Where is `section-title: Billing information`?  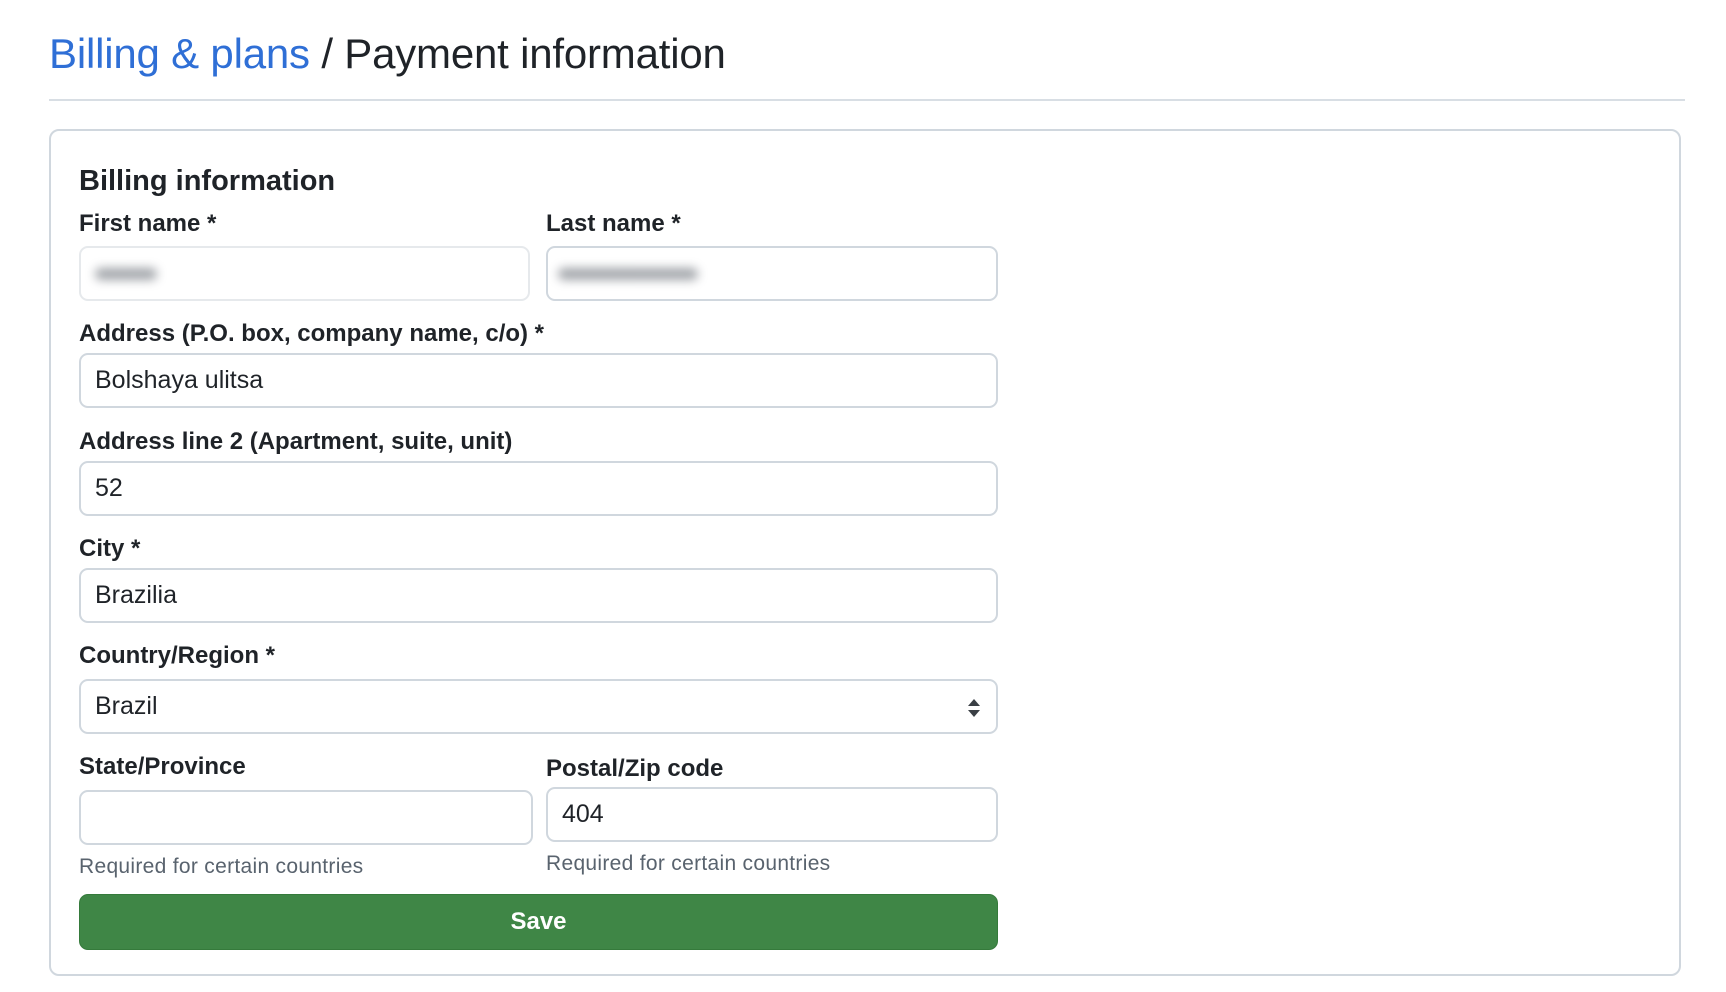 section-title: Billing information is located at coordinates (207, 181).